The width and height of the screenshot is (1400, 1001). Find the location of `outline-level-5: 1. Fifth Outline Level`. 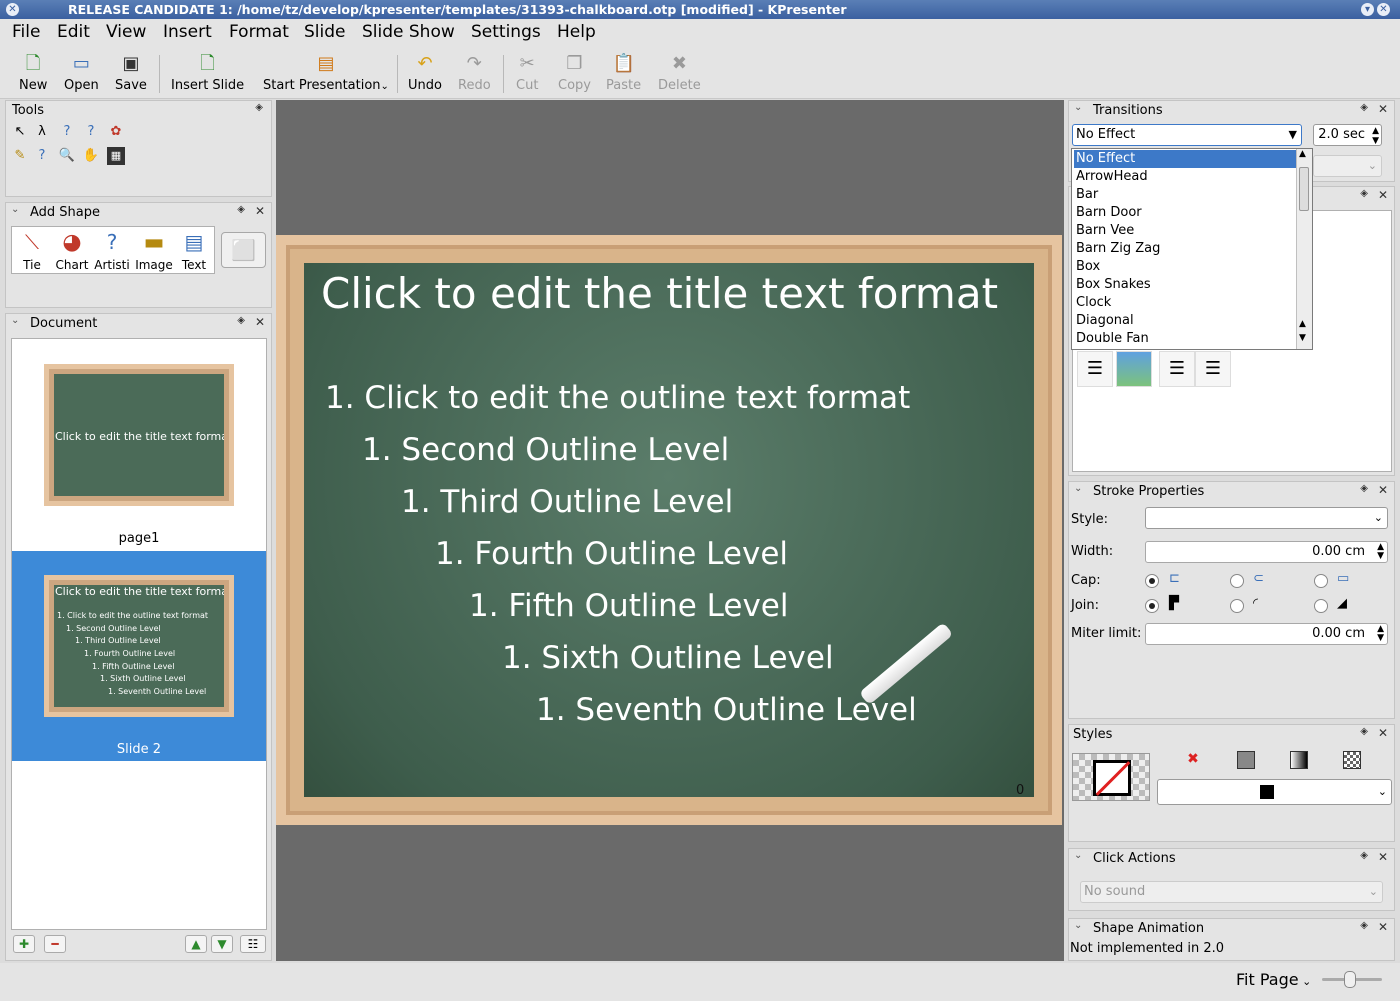

outline-level-5: 1. Fifth Outline Level is located at coordinates (628, 606).